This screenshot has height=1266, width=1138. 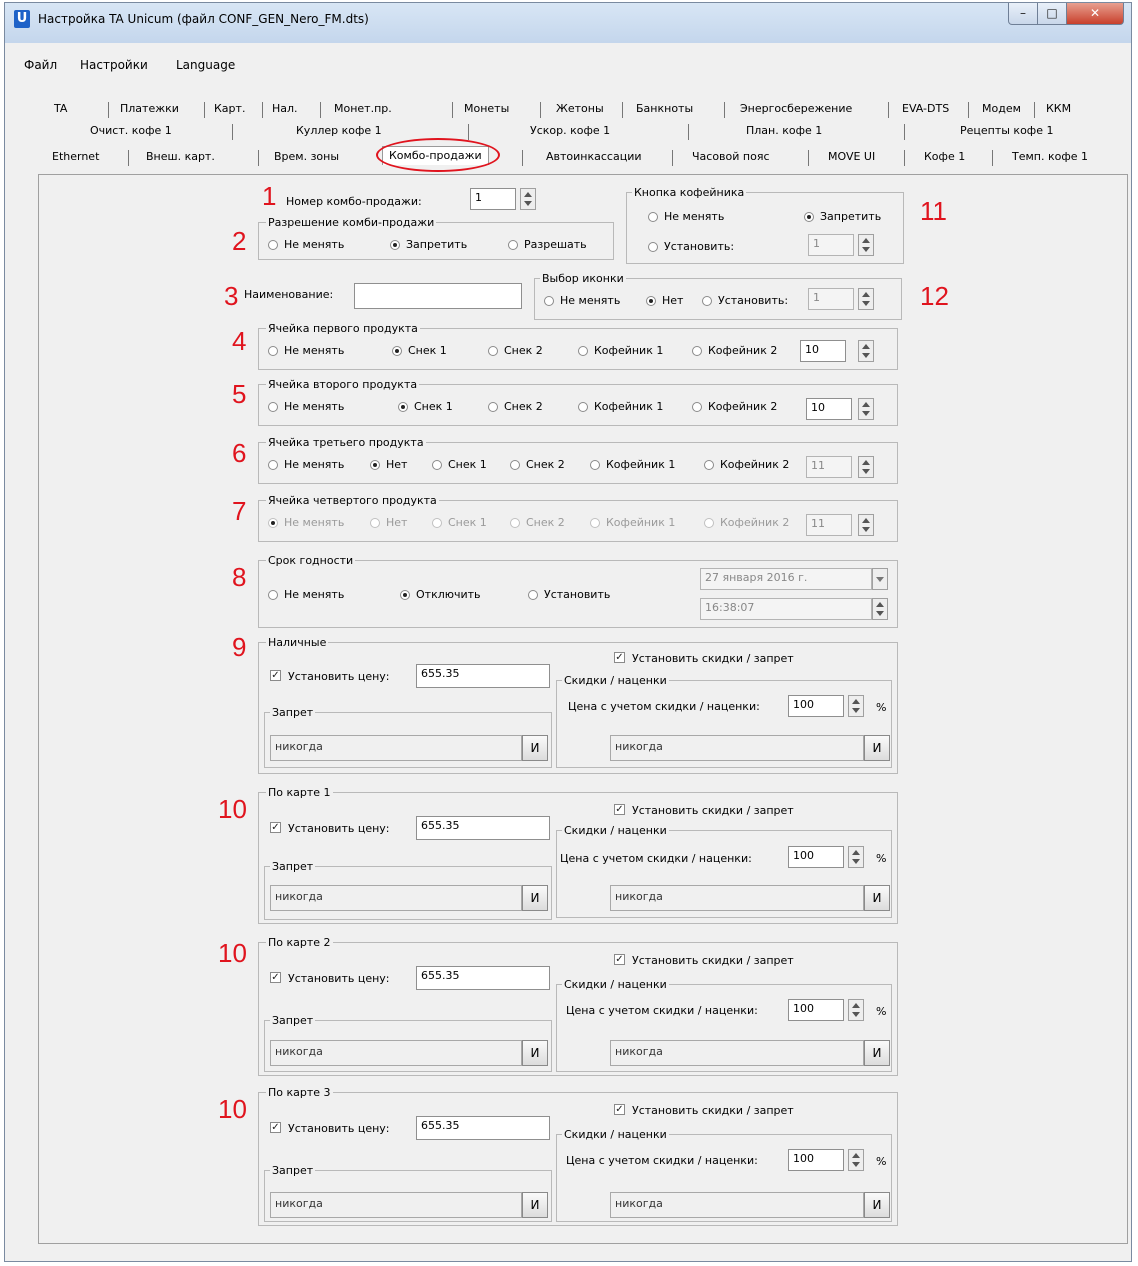 I want to click on tab-coins: Монеты, so click(x=486, y=109).